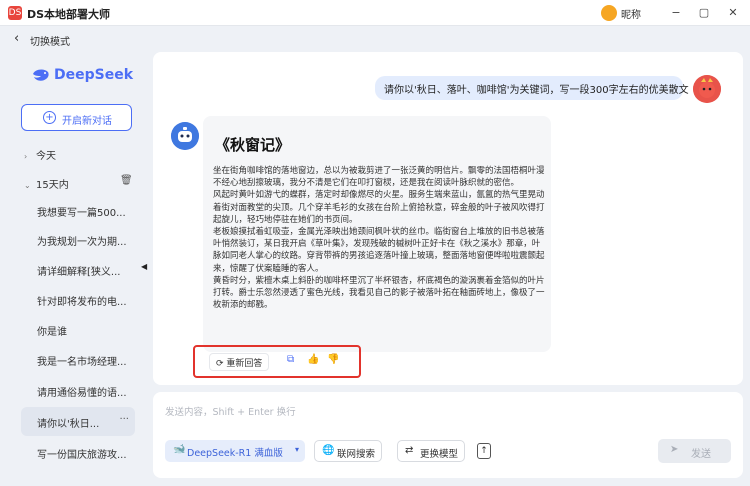 The width and height of the screenshot is (750, 486). Describe the element at coordinates (52, 332) in the screenshot. I see `history-item-title: 你是谁` at that location.